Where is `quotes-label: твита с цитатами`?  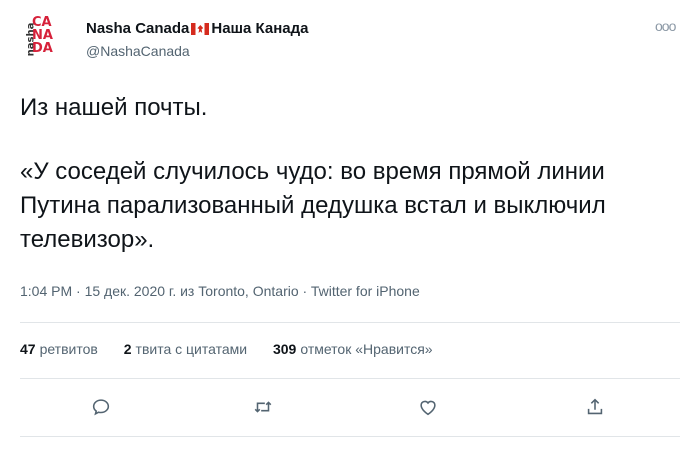 quotes-label: твита с цитатами is located at coordinates (191, 349).